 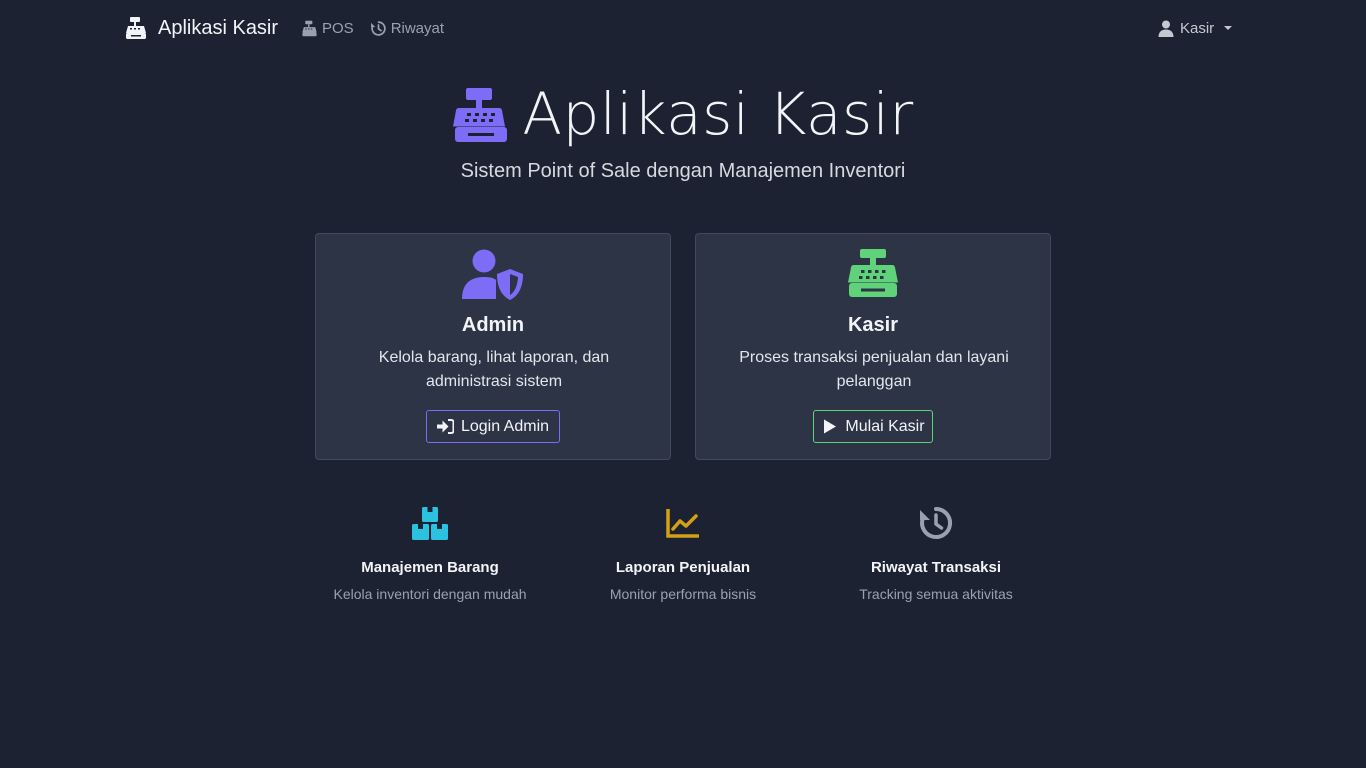 What do you see at coordinates (505, 426) in the screenshot?
I see `login-admin-label: Login Admin` at bounding box center [505, 426].